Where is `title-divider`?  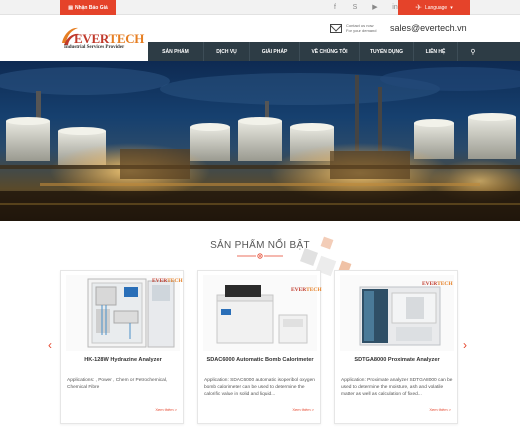 title-divider is located at coordinates (260, 256).